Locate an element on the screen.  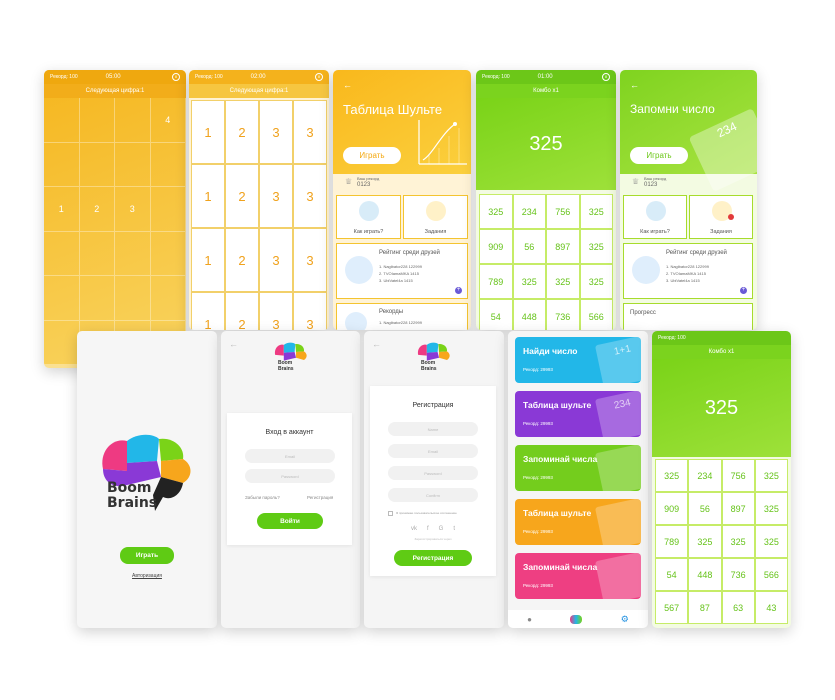
game-card: Таблица шульте Рекорд: 29993 is located at coordinates (578, 522).